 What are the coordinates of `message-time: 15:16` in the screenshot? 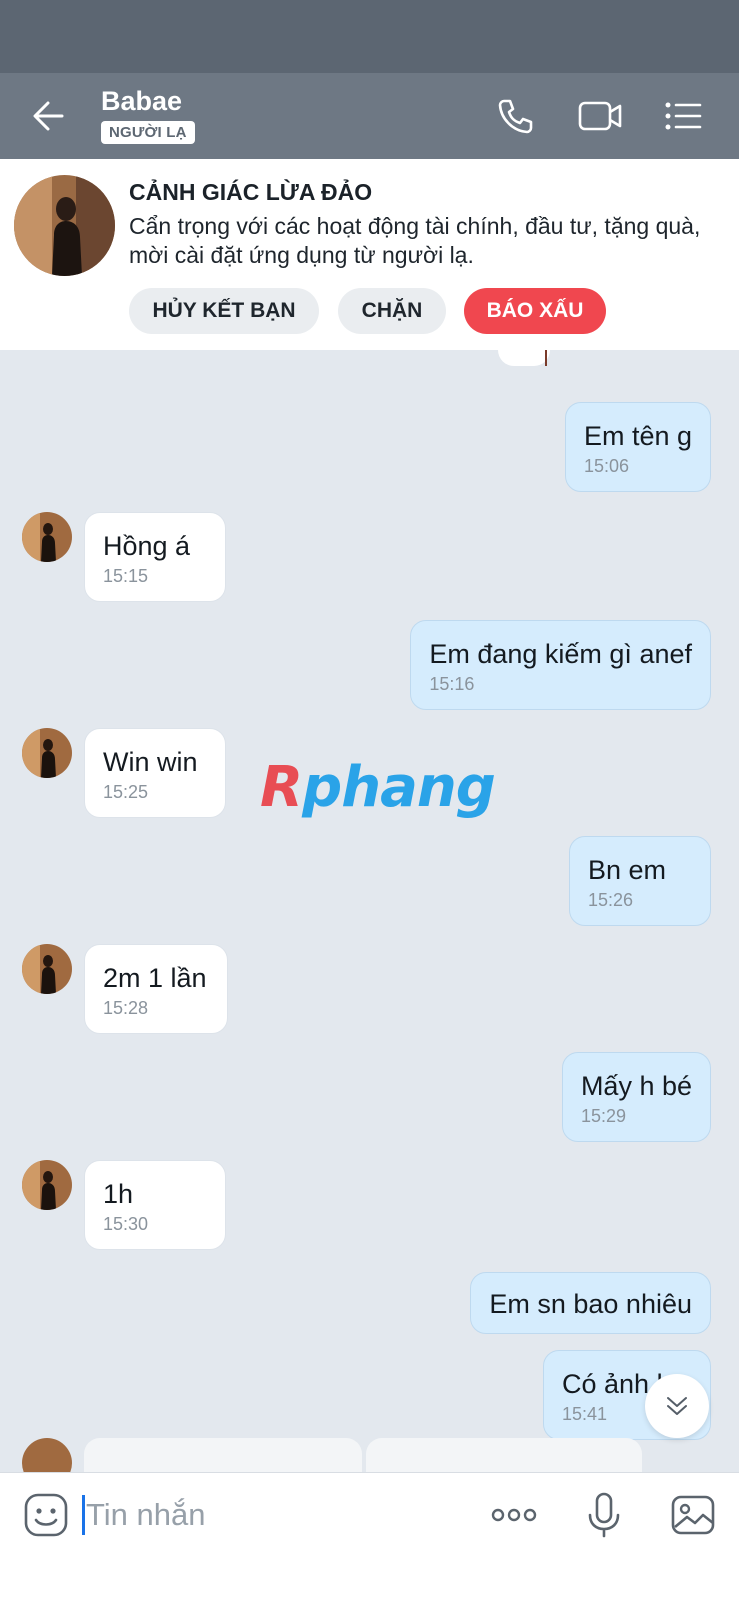 It's located at (452, 684).